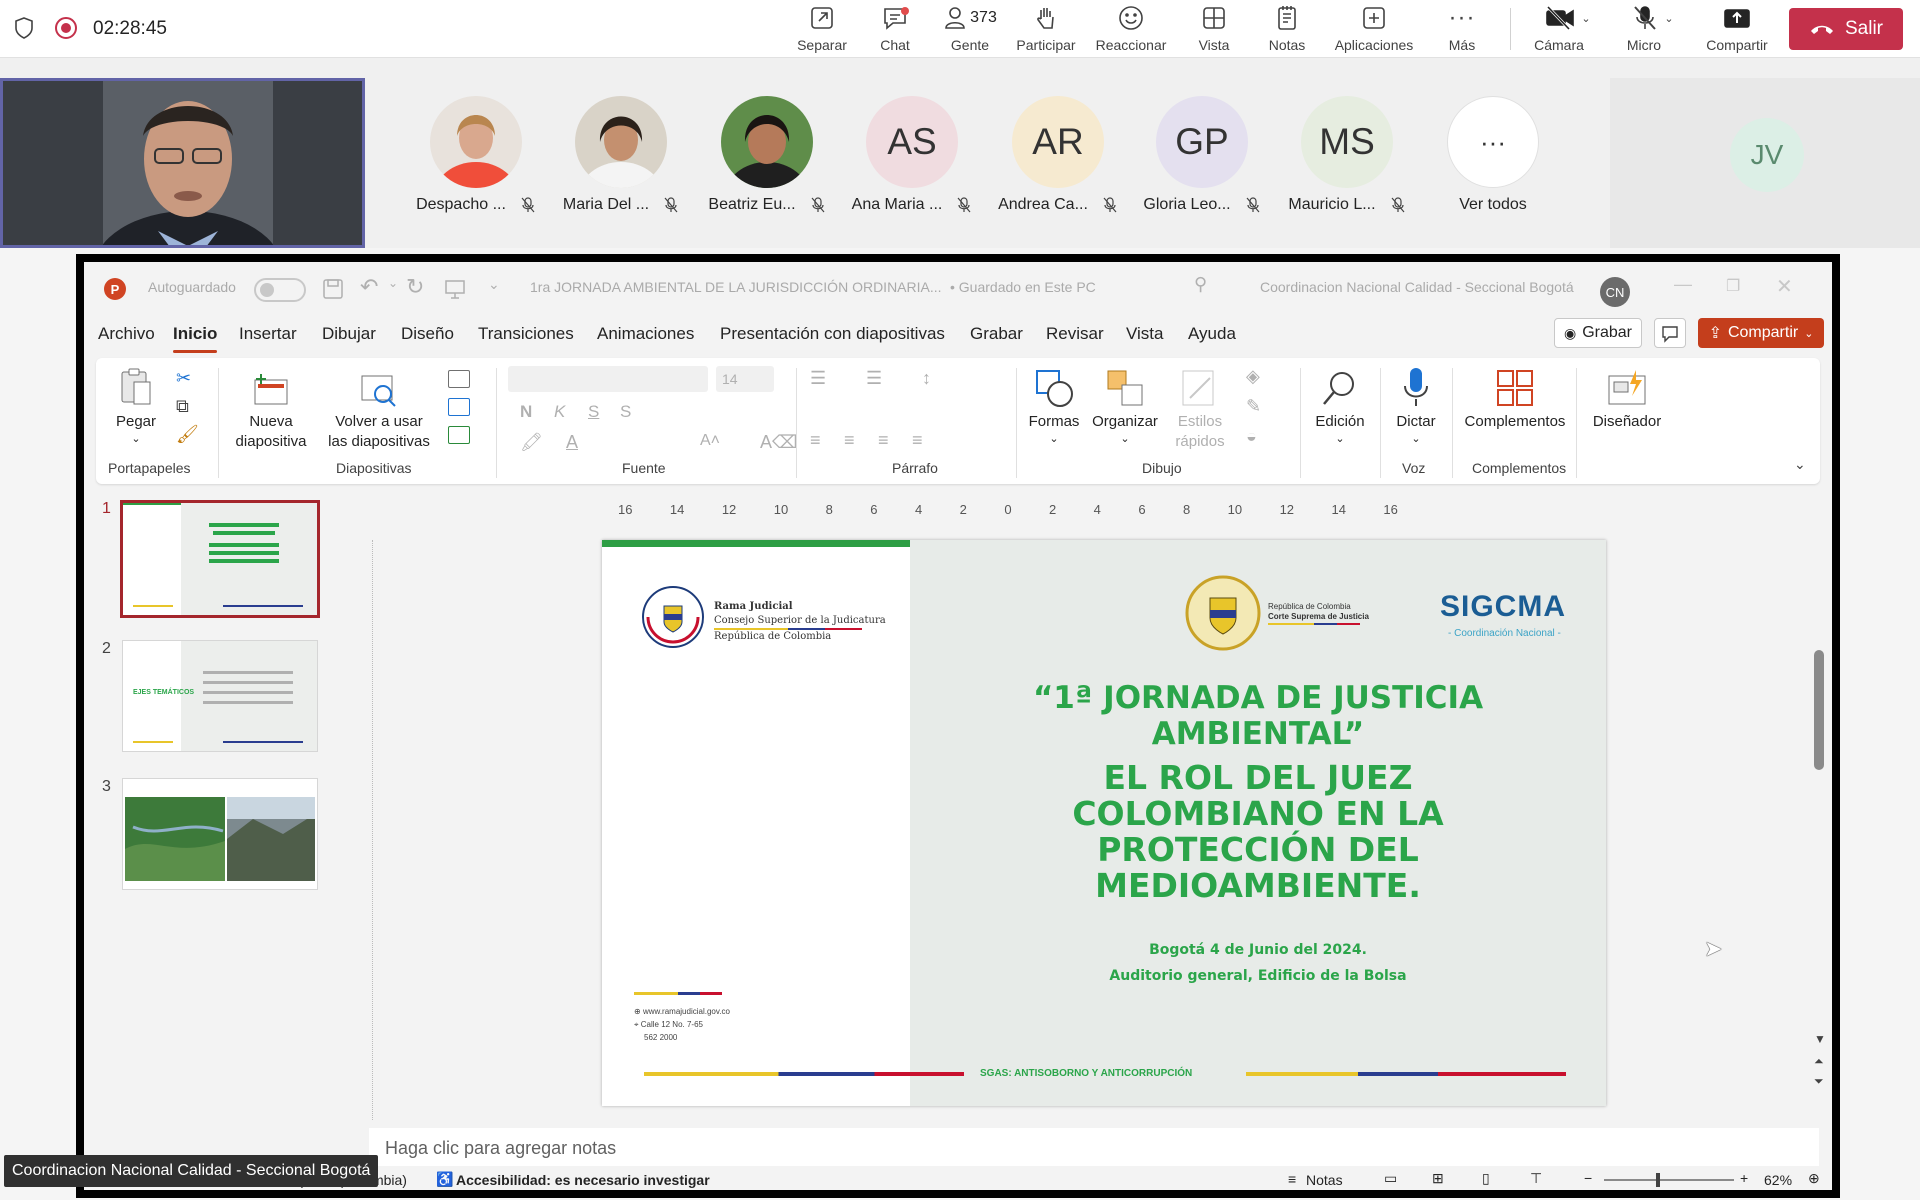 This screenshot has width=1920, height=1200. Describe the element at coordinates (1145, 334) in the screenshot. I see `tab-vista: Vista` at that location.